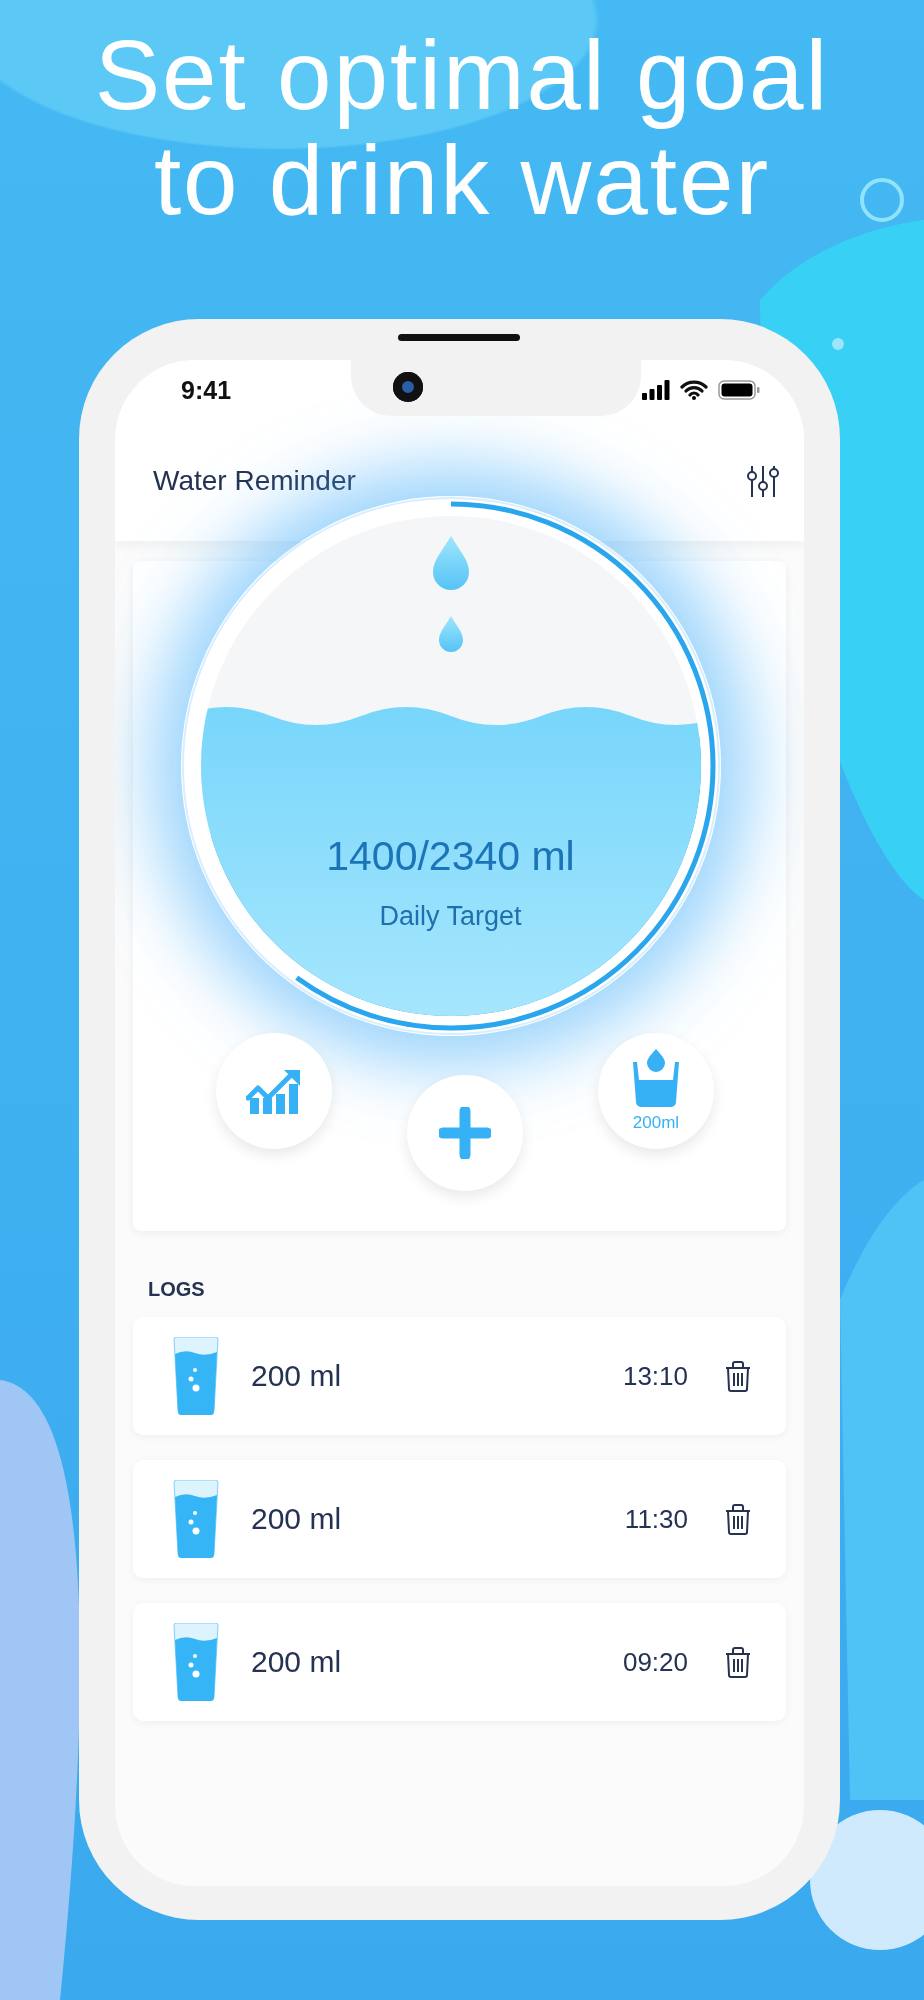 The width and height of the screenshot is (924, 2000). I want to click on settings-icon, so click(763, 480).